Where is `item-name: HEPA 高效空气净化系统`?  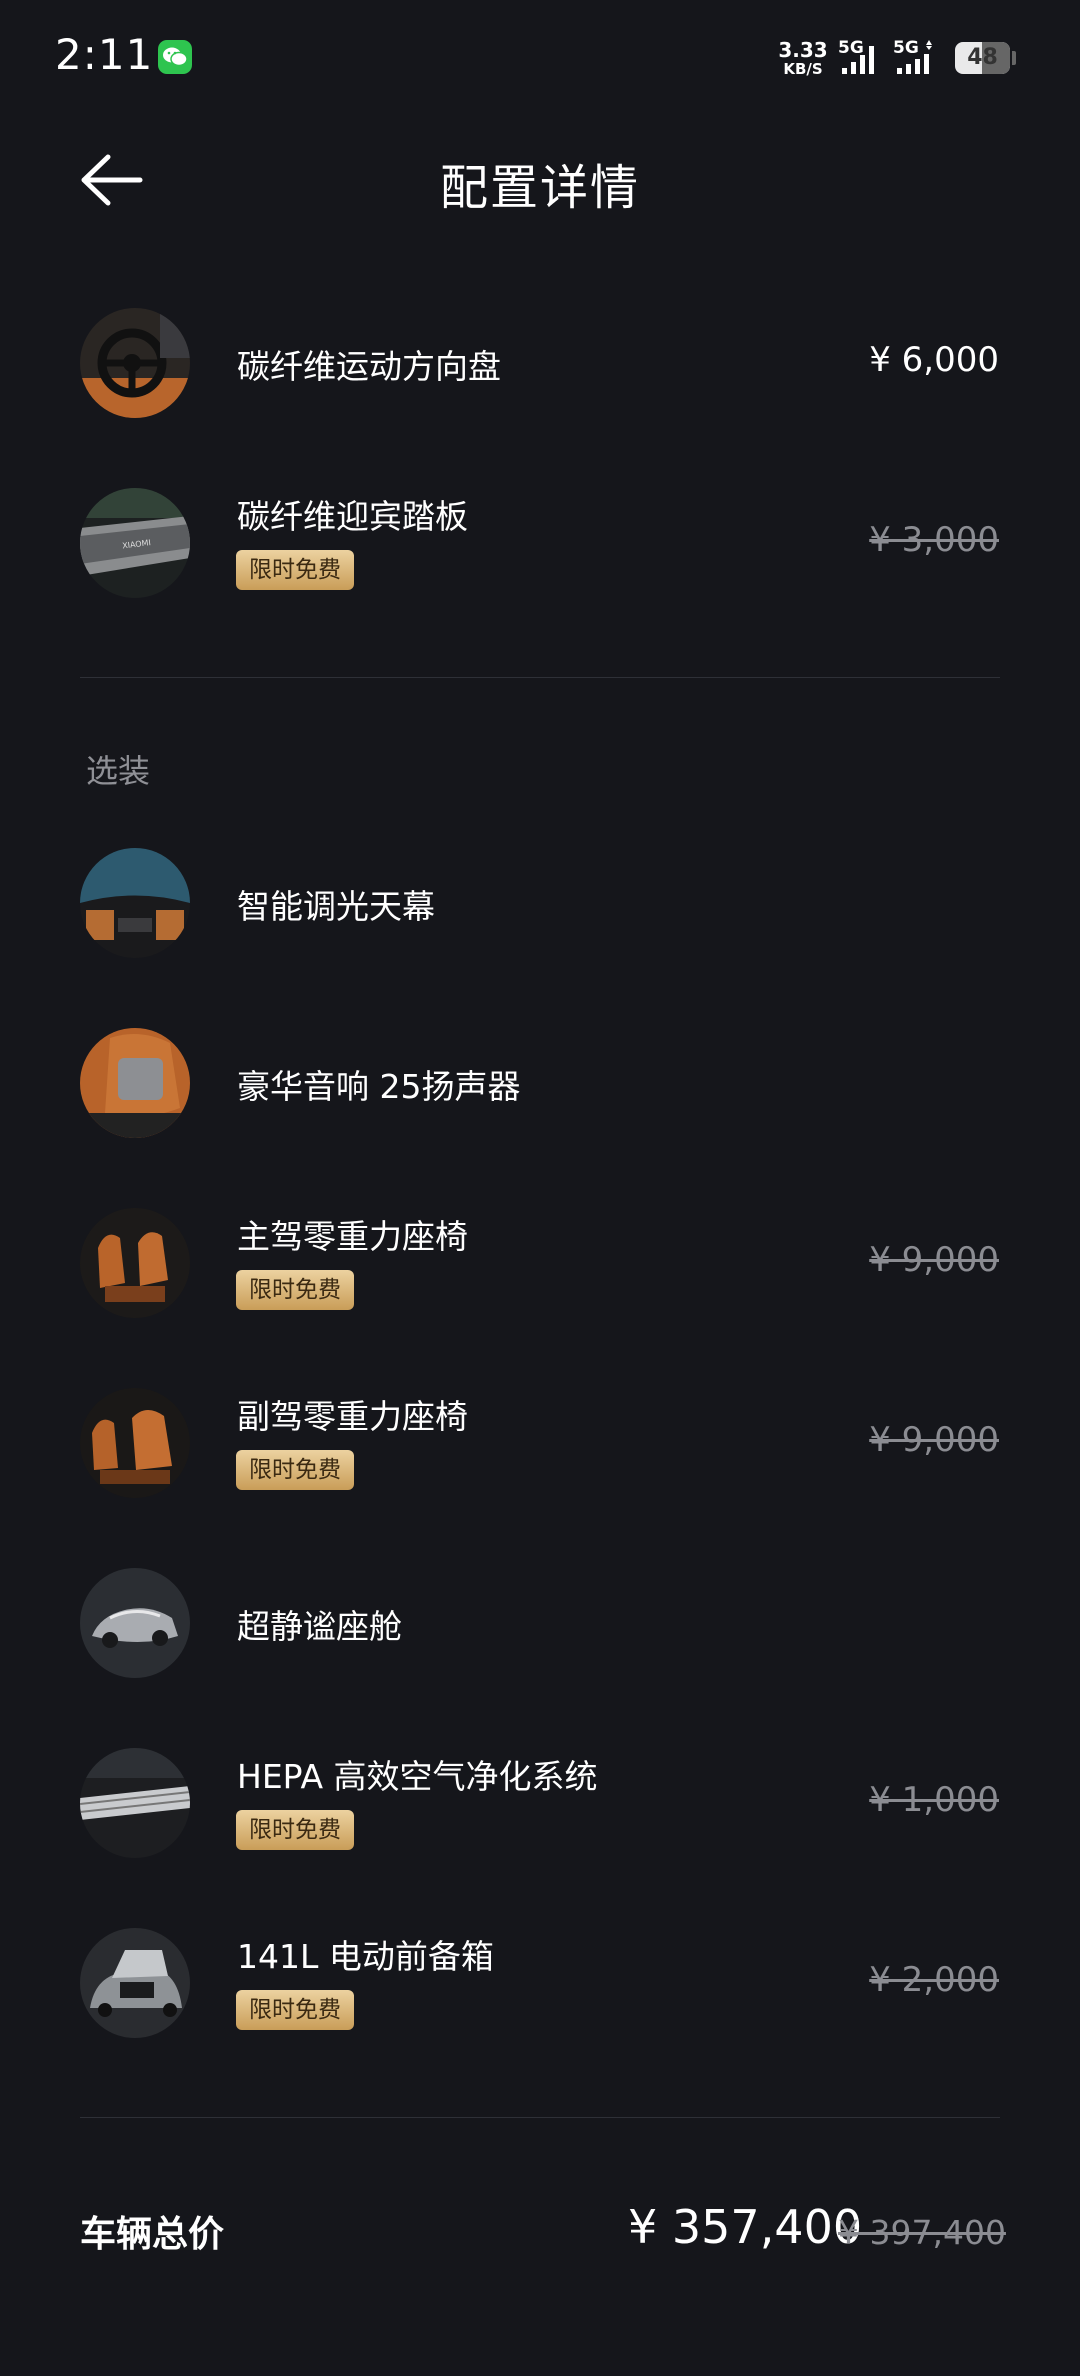
item-name: HEPA 高效空气净化系统 is located at coordinates (417, 1776).